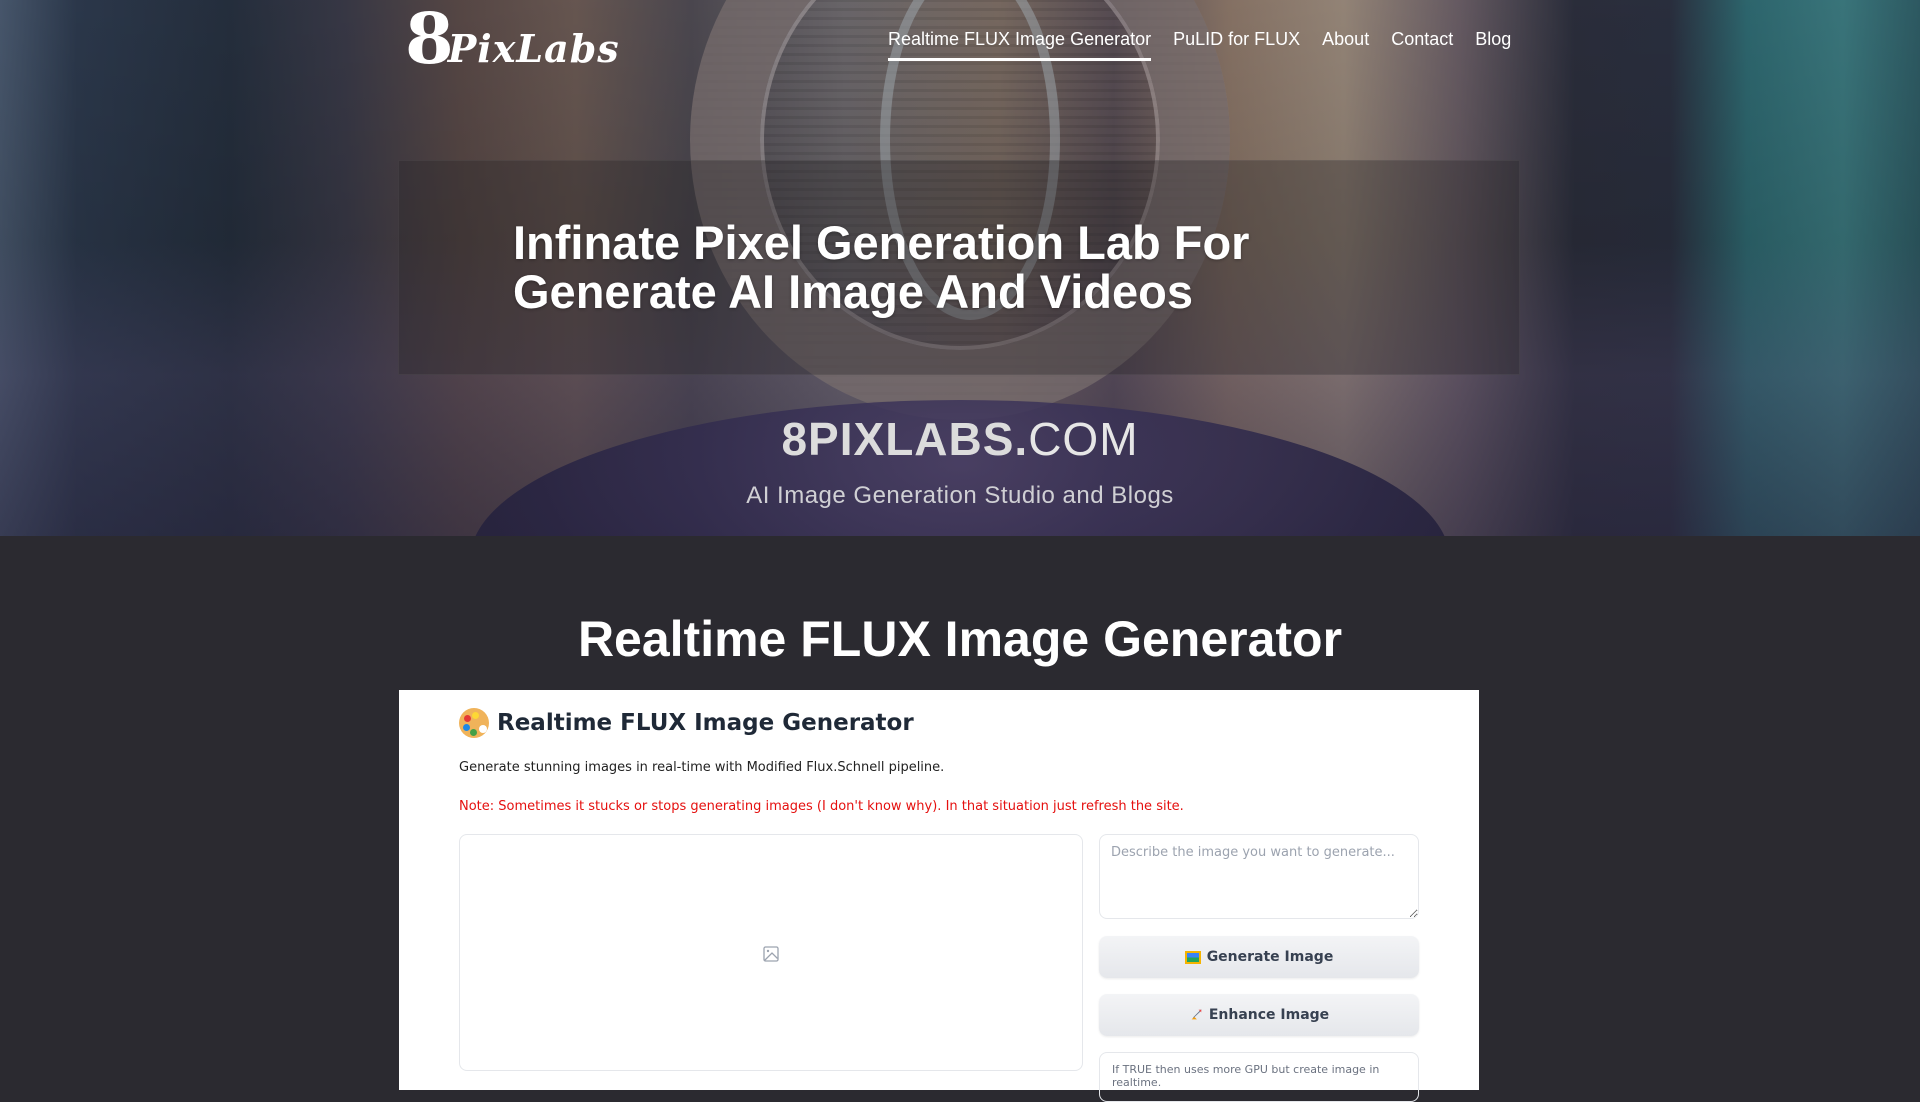 The height and width of the screenshot is (1102, 1920). Describe the element at coordinates (881, 242) in the screenshot. I see `hero-title-line-1: Infinate Pixel Generation Lab For` at that location.